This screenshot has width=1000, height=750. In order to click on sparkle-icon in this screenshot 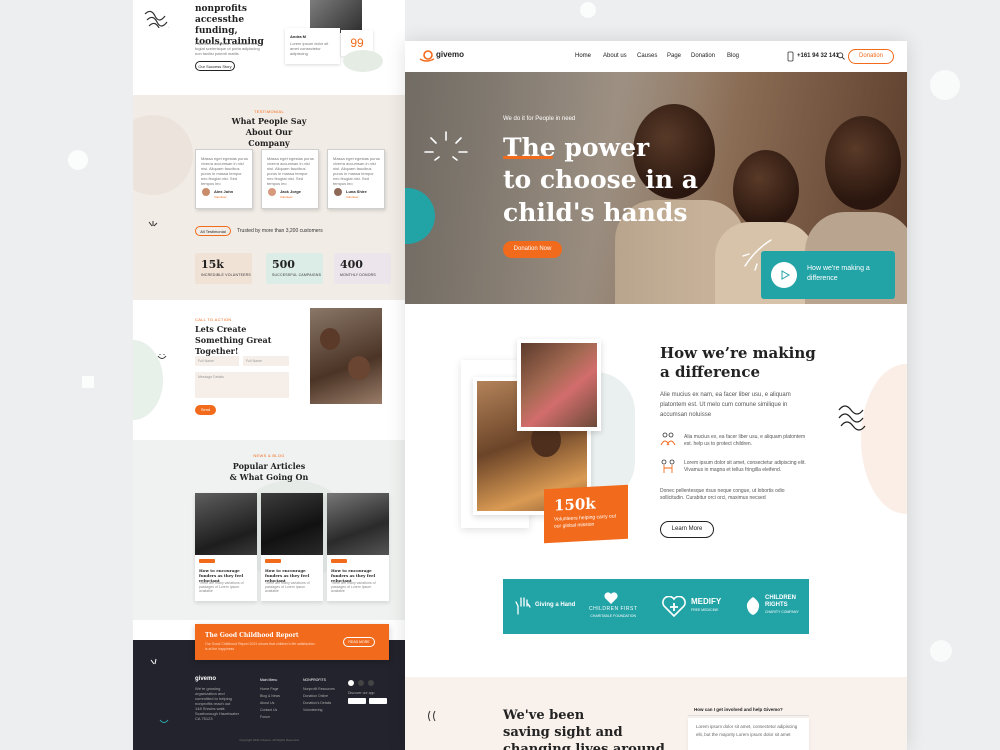, I will do `click(446, 146)`.